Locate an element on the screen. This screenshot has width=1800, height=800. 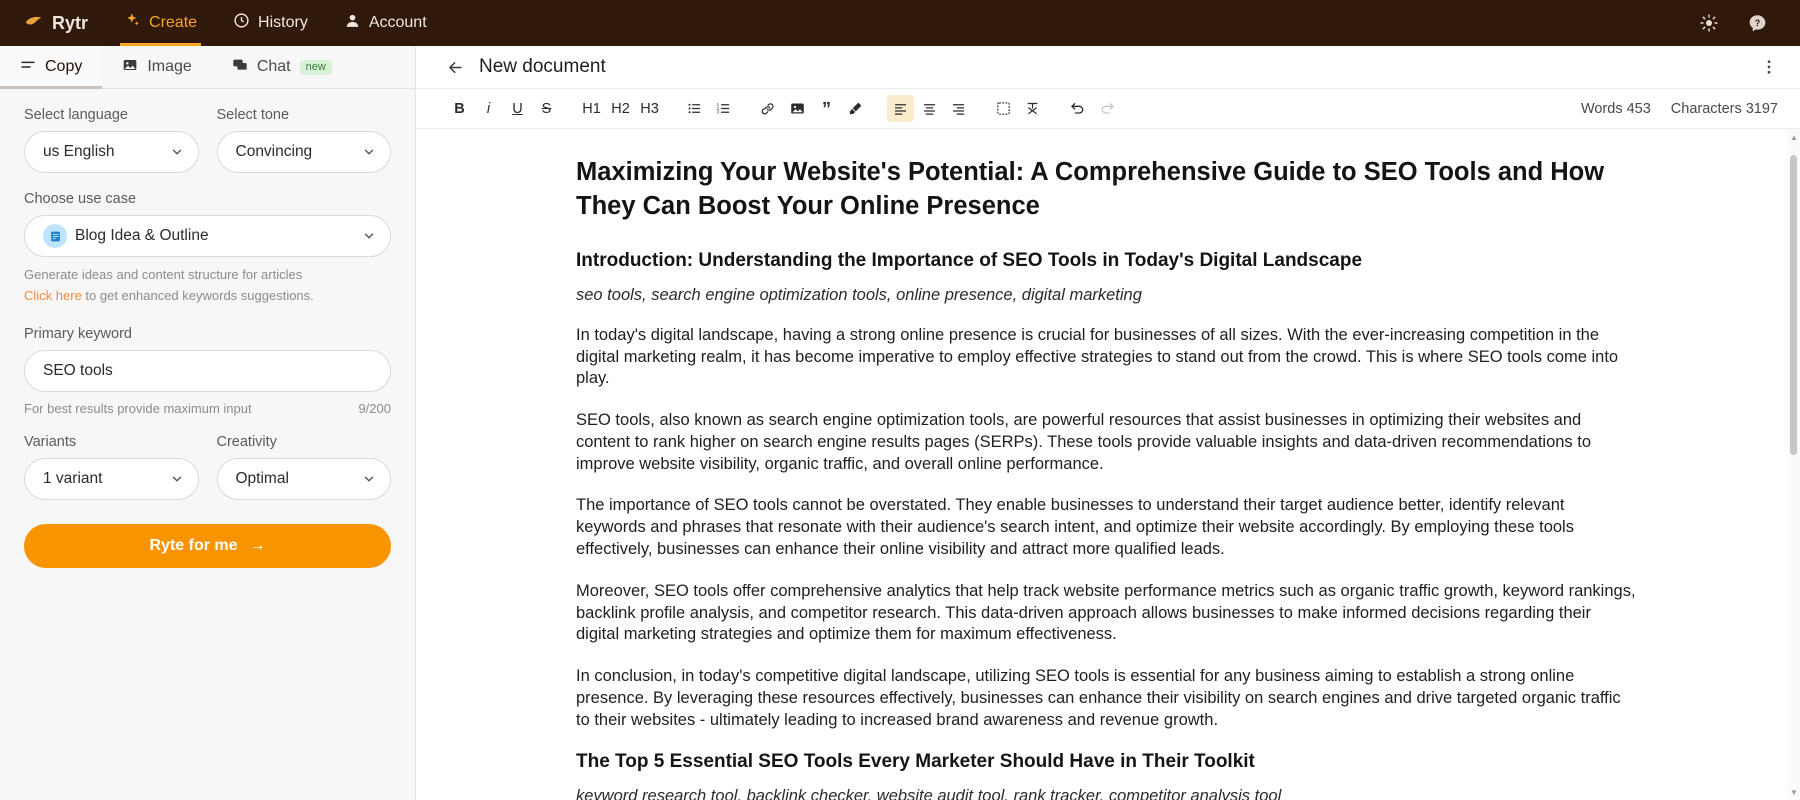
highlighter-button is located at coordinates (855, 108).